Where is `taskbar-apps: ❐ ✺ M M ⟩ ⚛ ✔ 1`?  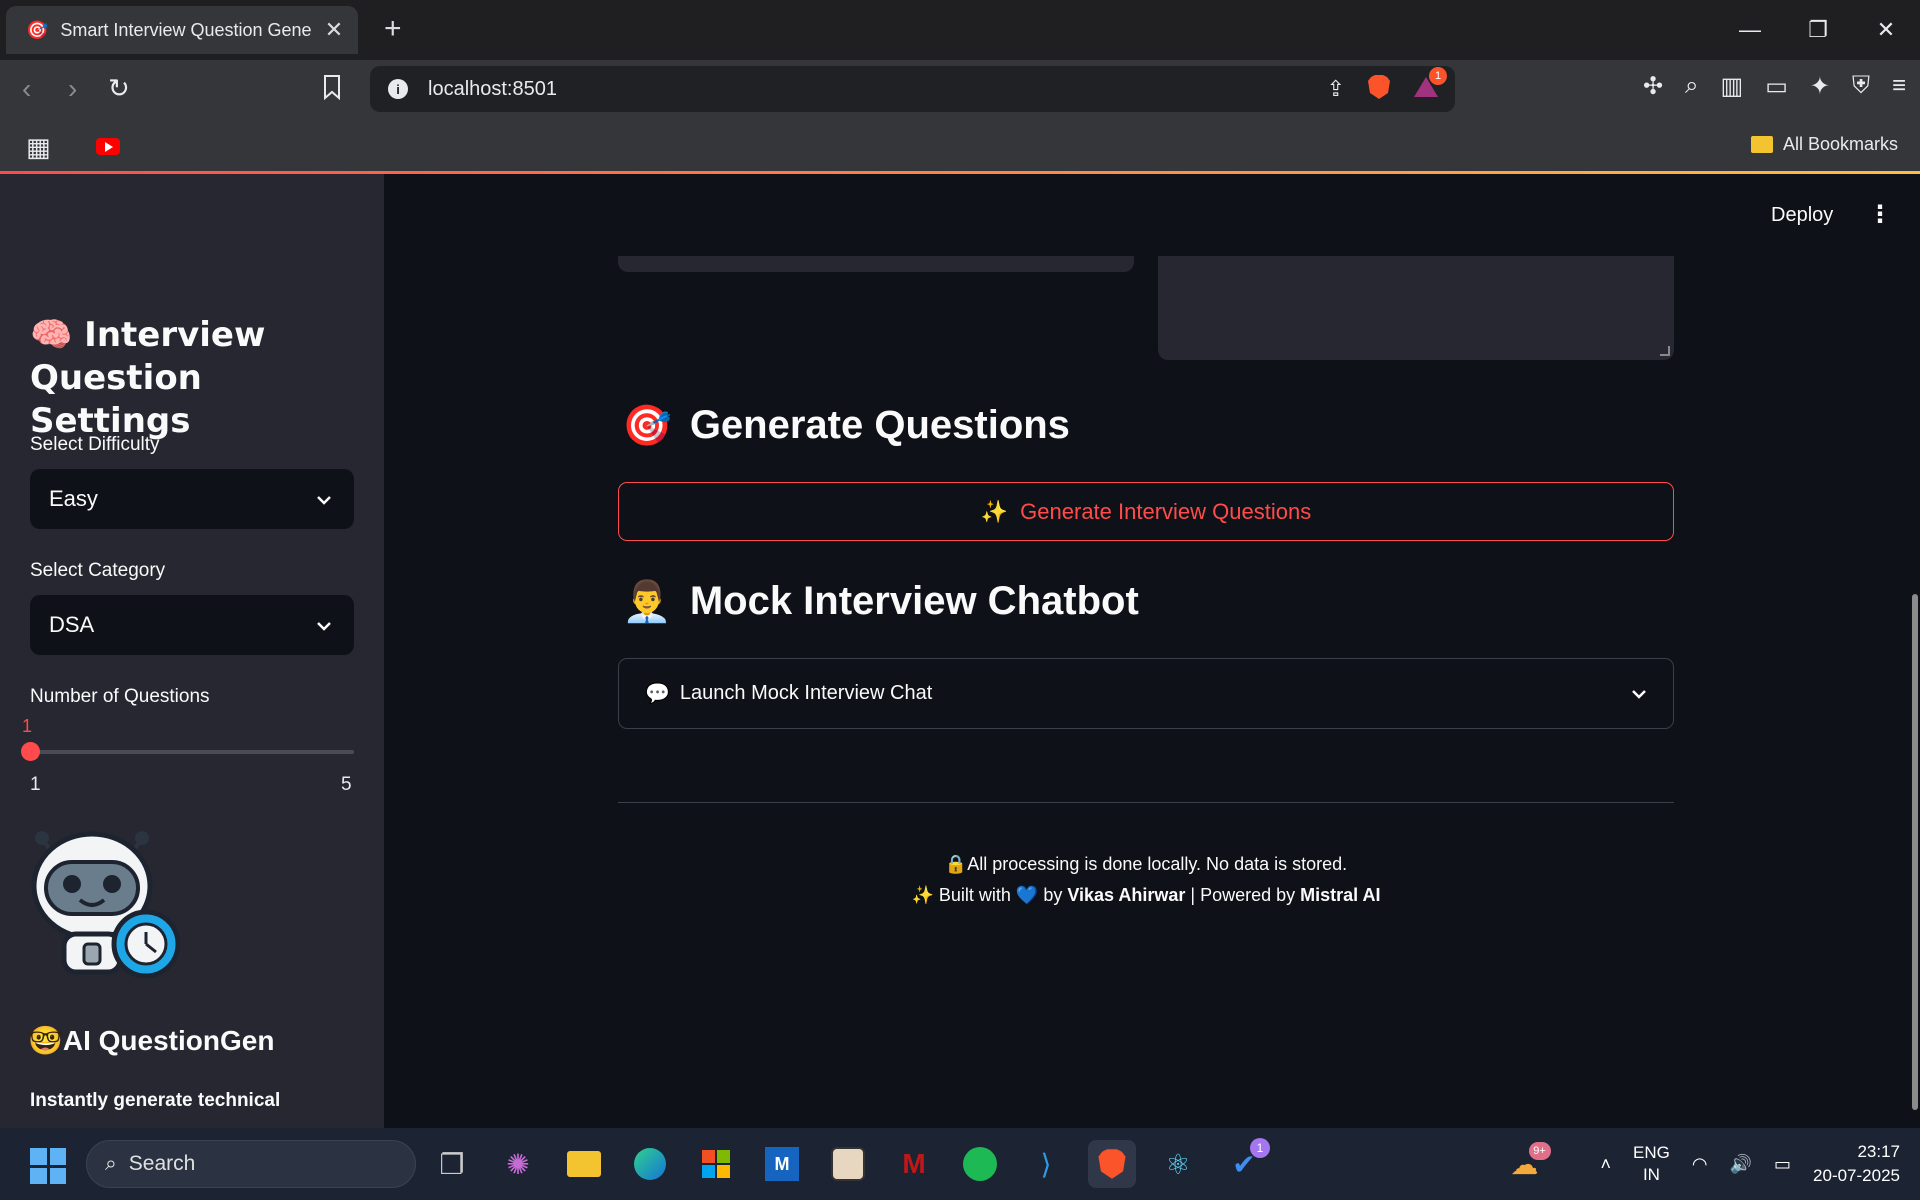
taskbar-apps: ❐ ✺ M M ⟩ ⚛ ✔ 1 is located at coordinates (849, 1163).